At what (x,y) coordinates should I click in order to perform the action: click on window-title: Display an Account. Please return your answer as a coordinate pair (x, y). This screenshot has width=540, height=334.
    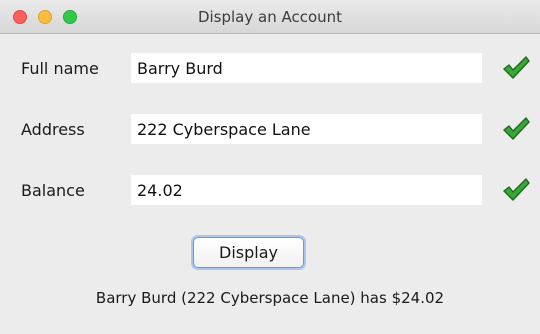
    Looking at the image, I should click on (270, 17).